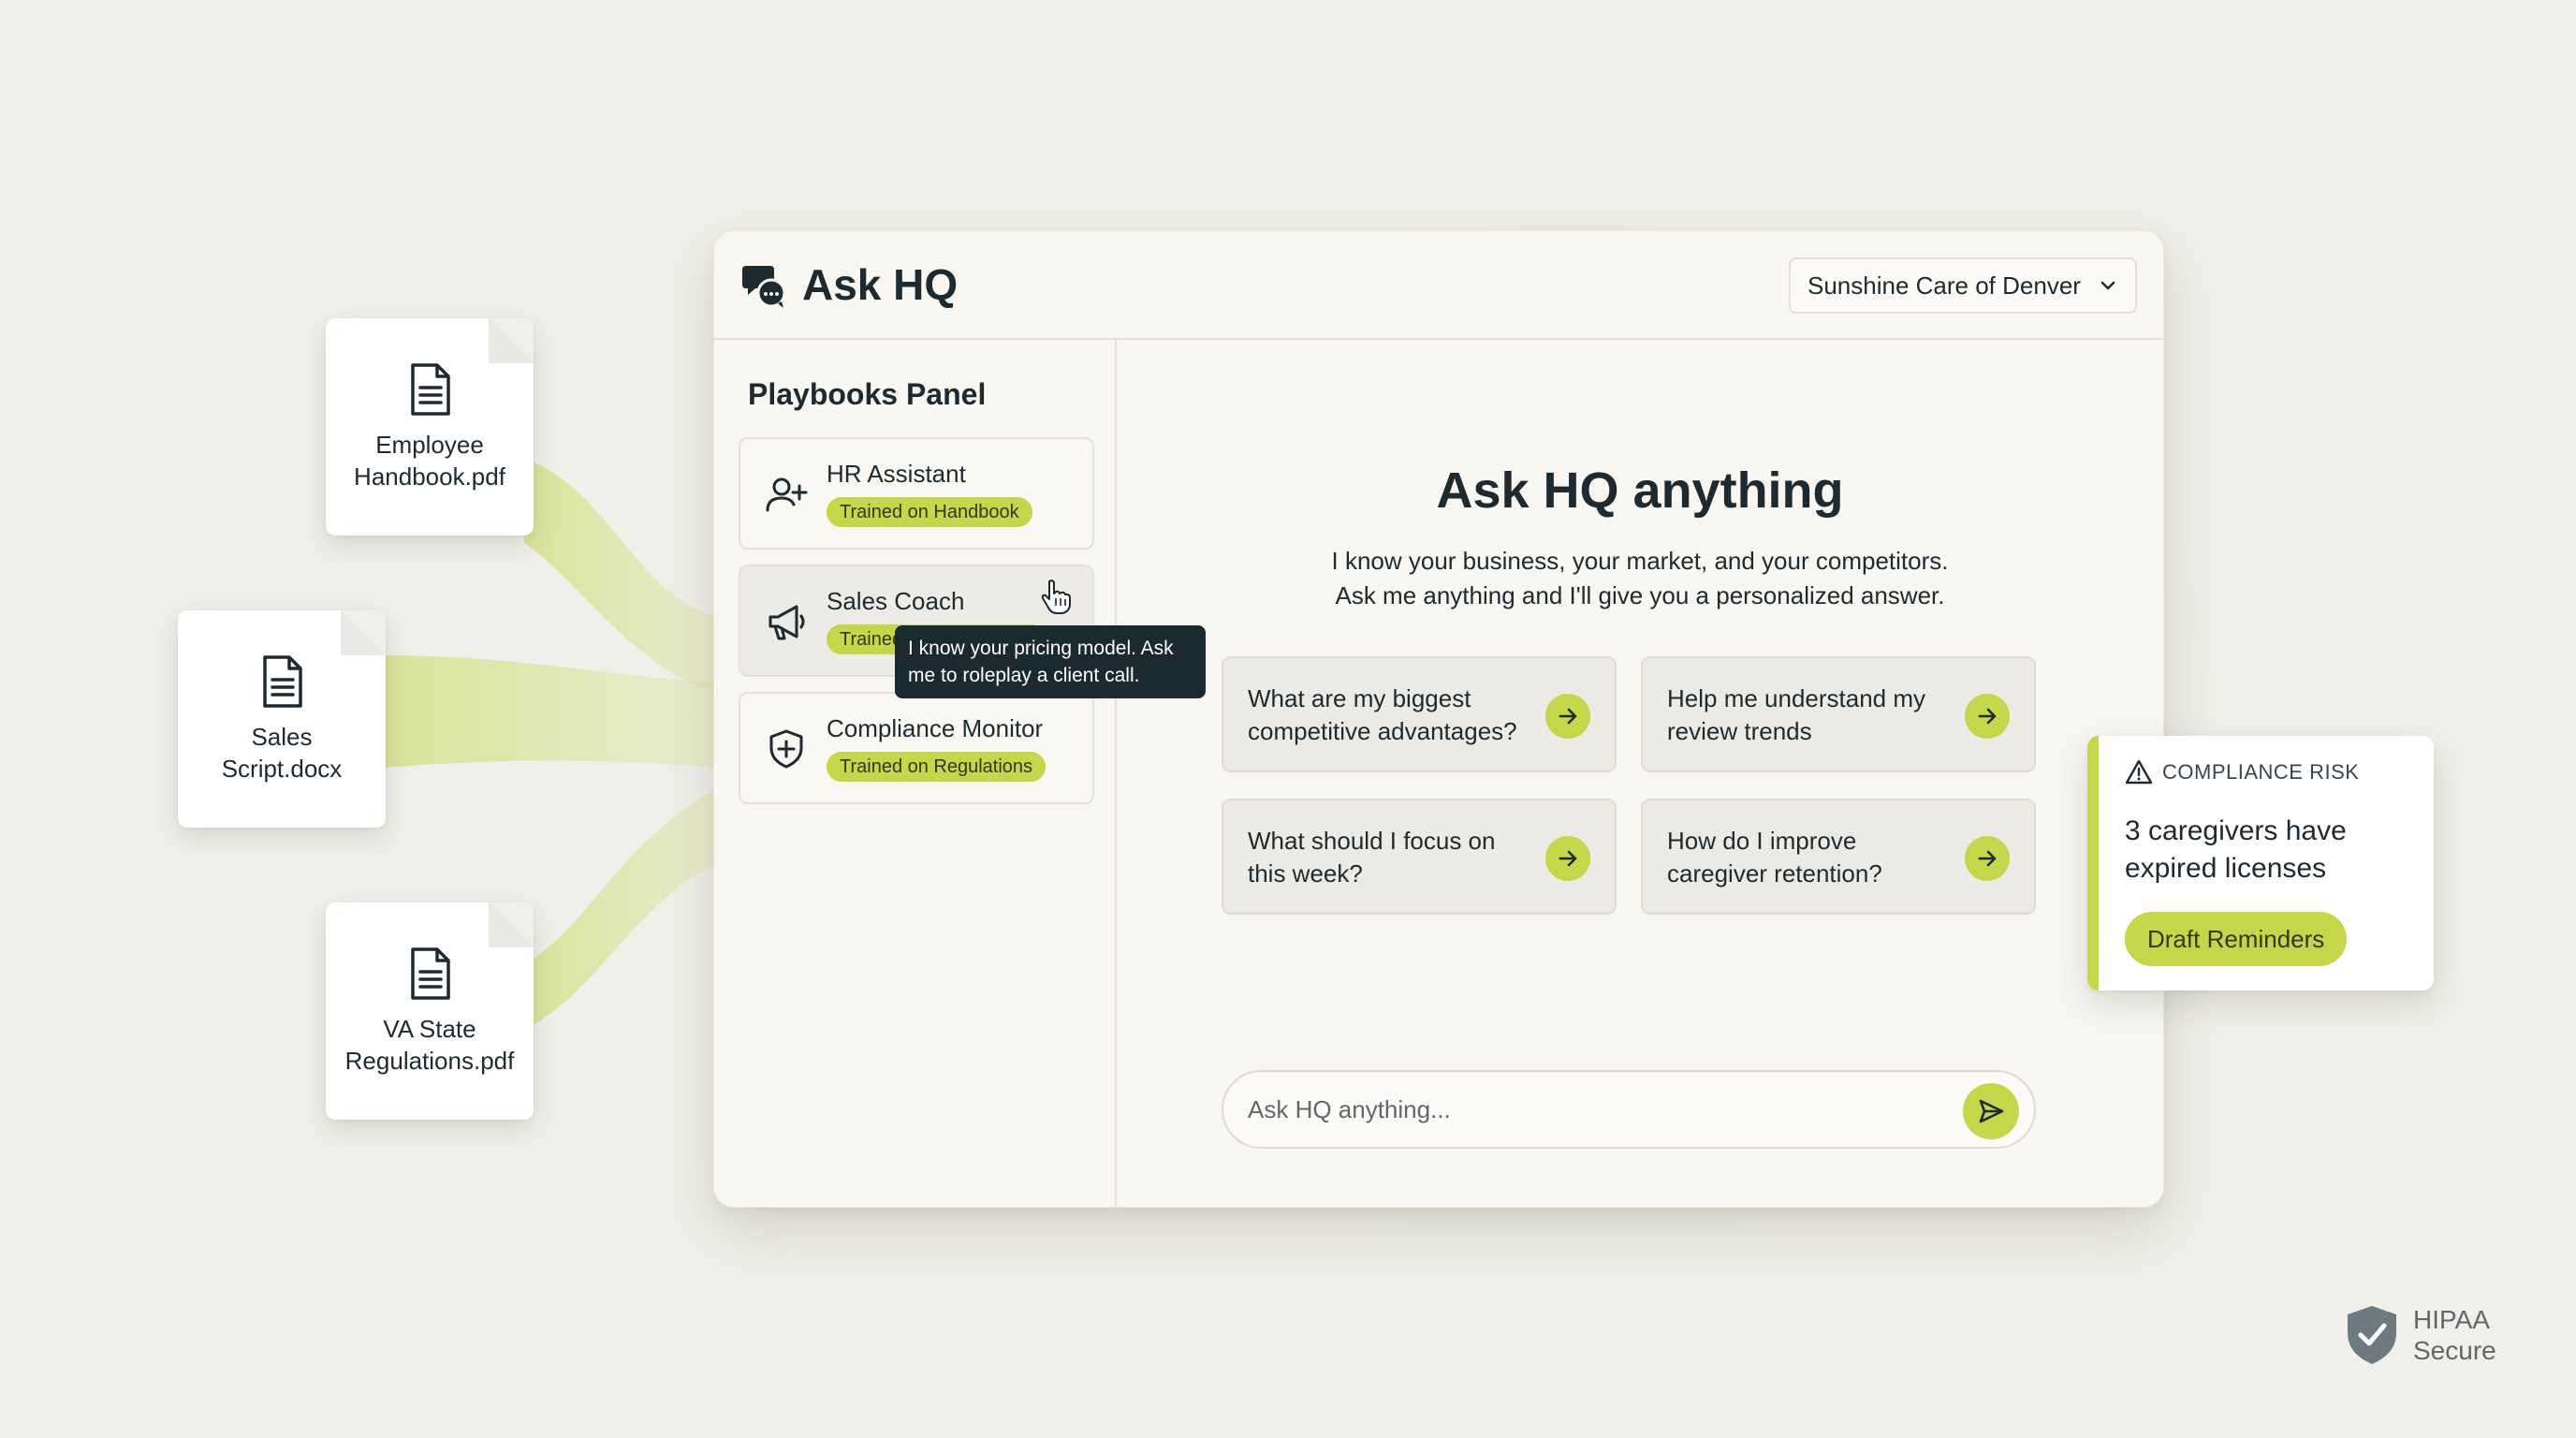 This screenshot has width=2576, height=1438. Describe the element at coordinates (2236, 830) in the screenshot. I see `risk-message-line: 3 caregivers have` at that location.